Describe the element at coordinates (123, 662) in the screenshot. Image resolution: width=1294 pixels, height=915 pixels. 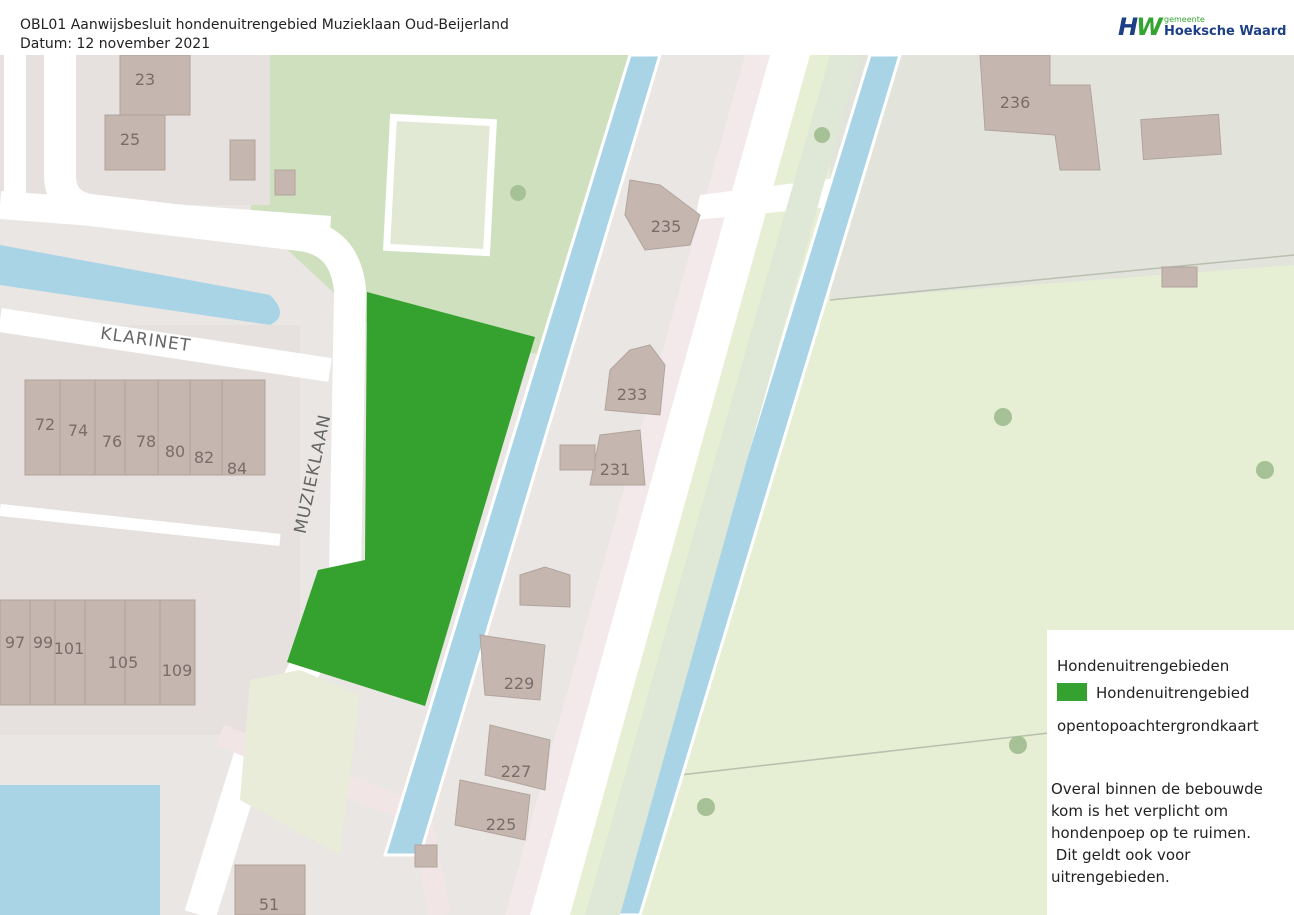
I see `house-number: 105` at that location.